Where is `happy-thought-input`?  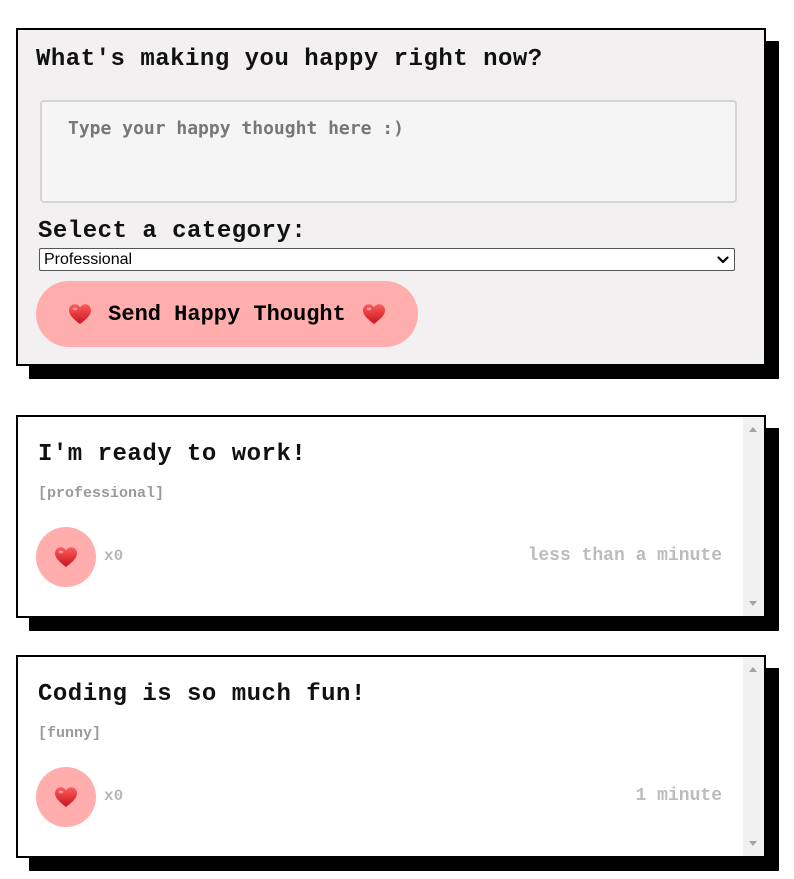
happy-thought-input is located at coordinates (388, 151).